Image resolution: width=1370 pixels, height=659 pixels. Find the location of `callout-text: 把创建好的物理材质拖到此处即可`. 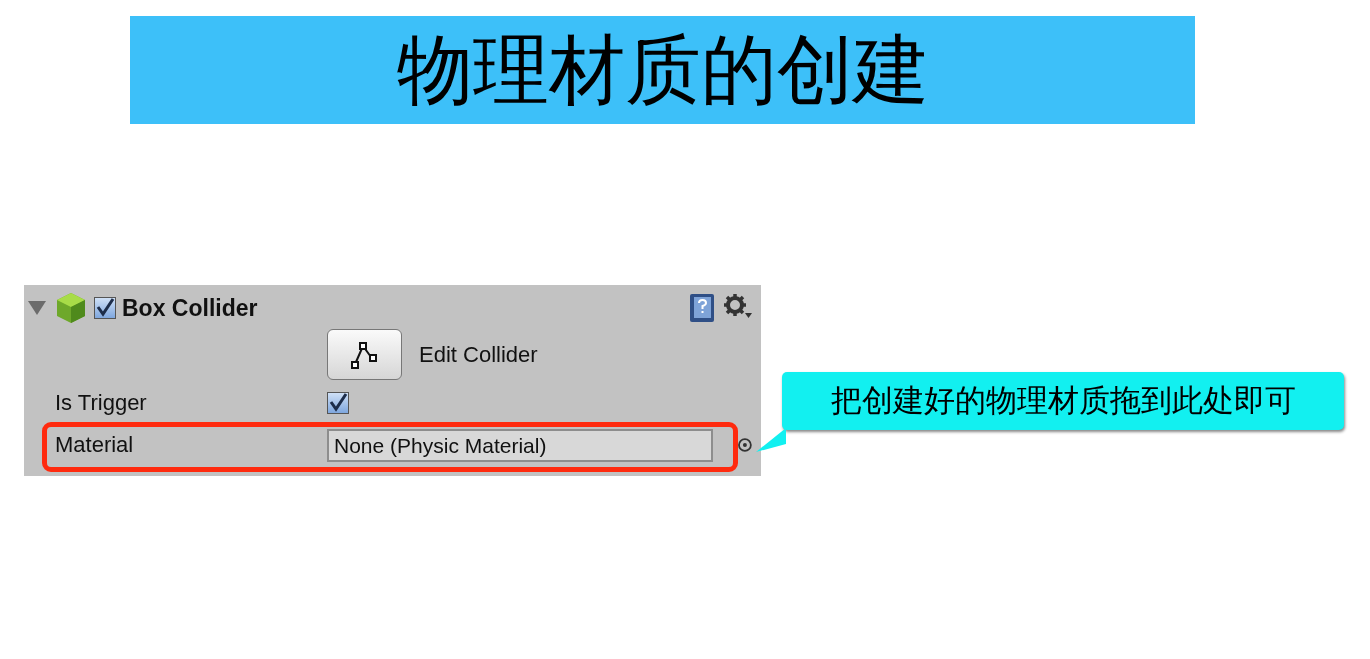

callout-text: 把创建好的物理材质拖到此处即可 is located at coordinates (1063, 400).